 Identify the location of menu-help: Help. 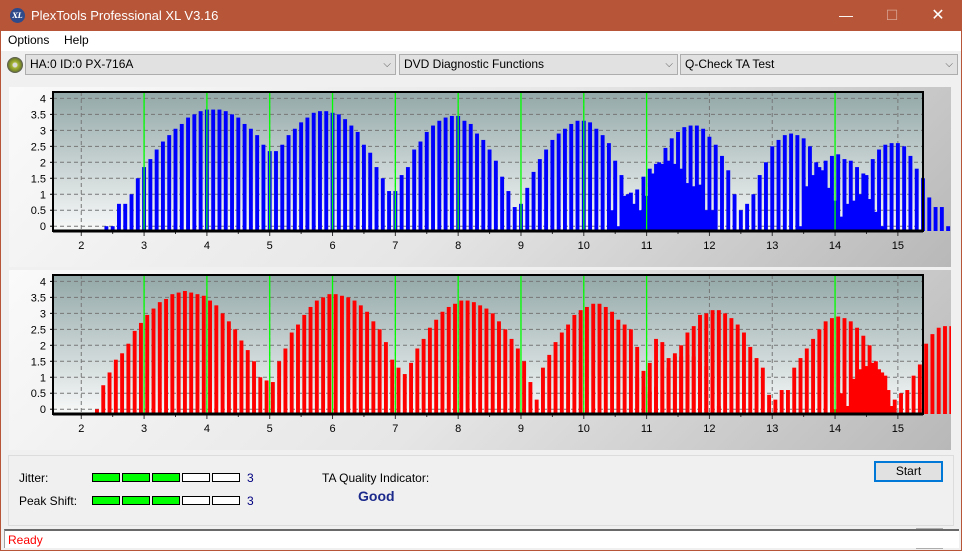
(76, 40).